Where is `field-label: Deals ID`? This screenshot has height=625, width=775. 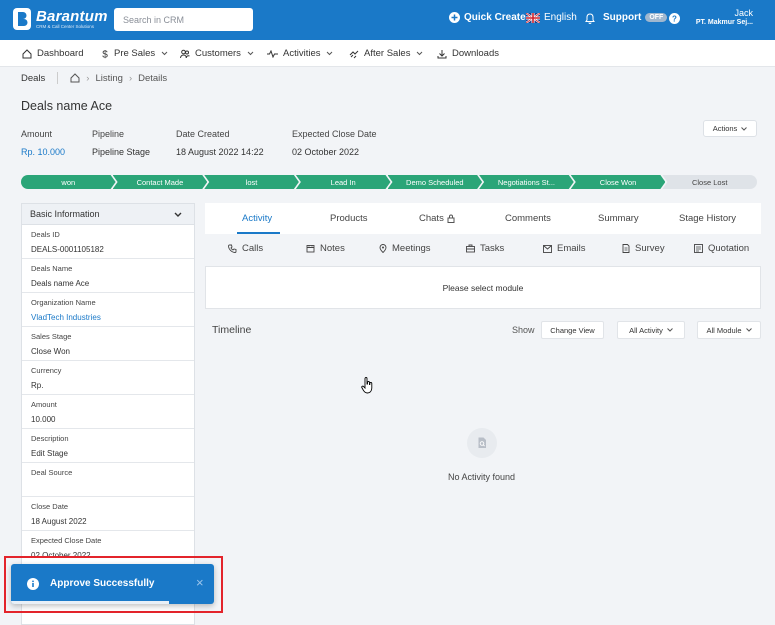 field-label: Deals ID is located at coordinates (45, 234).